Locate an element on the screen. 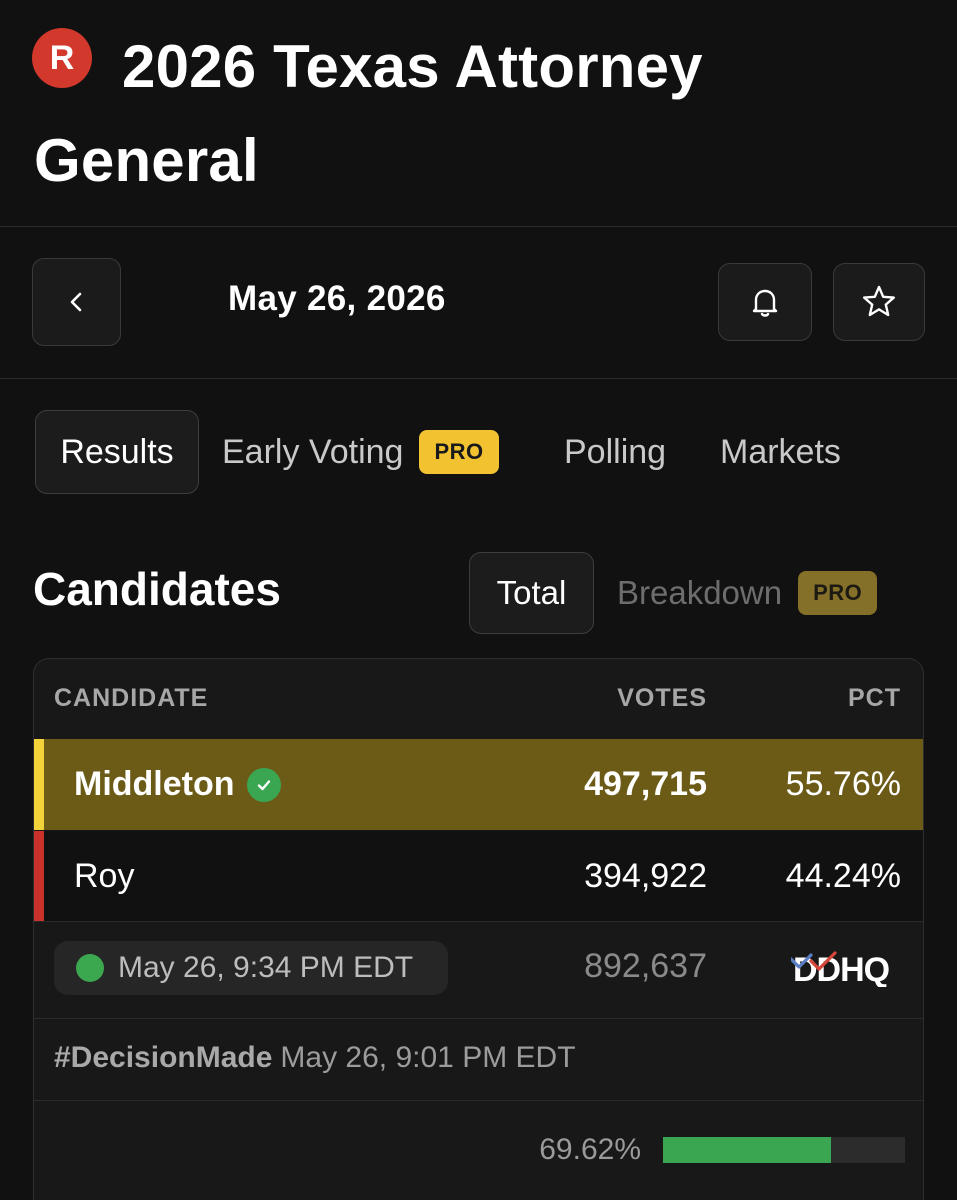 This screenshot has width=957, height=1200. tab-early-voting: Early Voting PRO is located at coordinates (360, 452).